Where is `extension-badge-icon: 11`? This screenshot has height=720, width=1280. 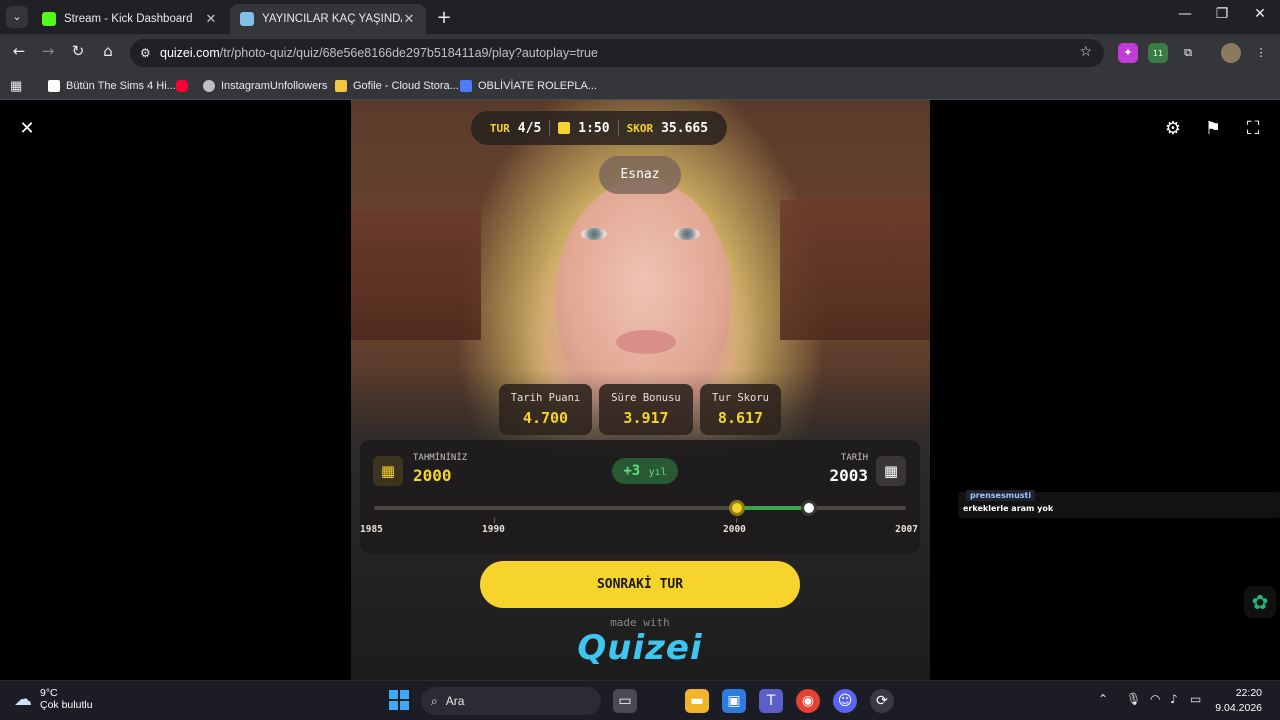 extension-badge-icon: 11 is located at coordinates (1158, 53).